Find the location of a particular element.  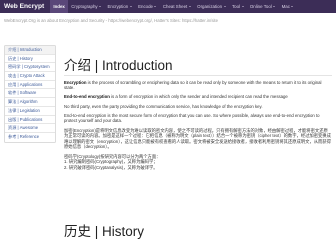

sidebar-item-software: 软件 | Software is located at coordinates (30, 94).